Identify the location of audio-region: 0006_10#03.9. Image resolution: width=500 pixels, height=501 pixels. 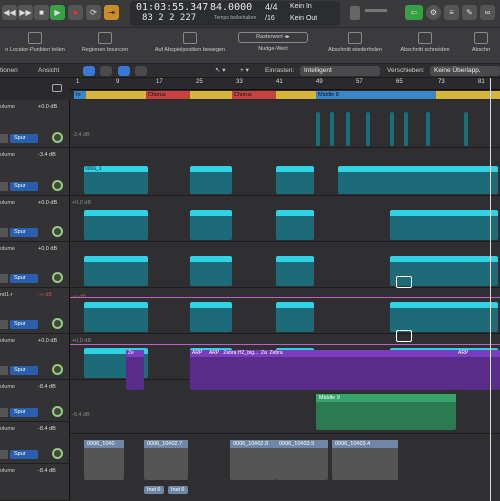
(302, 460).